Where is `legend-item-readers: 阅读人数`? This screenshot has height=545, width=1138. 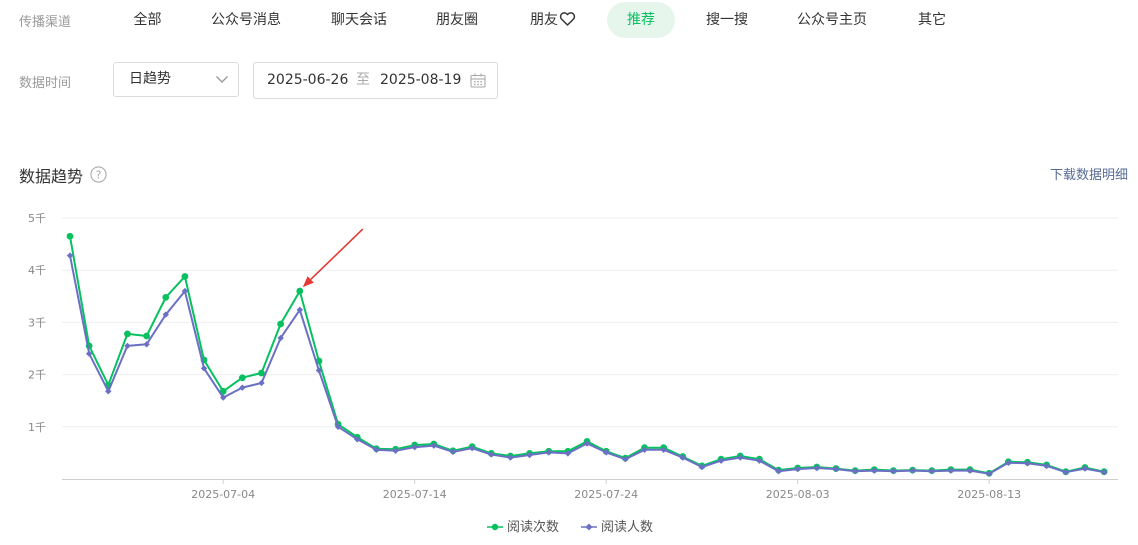
legend-item-readers: 阅读人数 is located at coordinates (617, 528).